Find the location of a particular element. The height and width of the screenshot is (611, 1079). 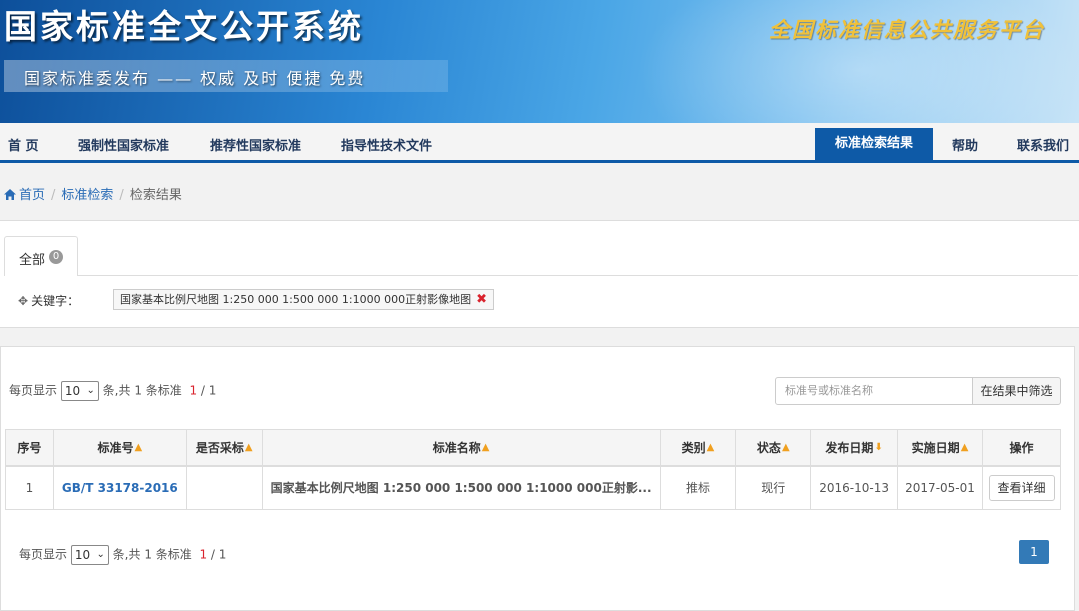

cell-code: GB/T 33178-2016 is located at coordinates (119, 487).